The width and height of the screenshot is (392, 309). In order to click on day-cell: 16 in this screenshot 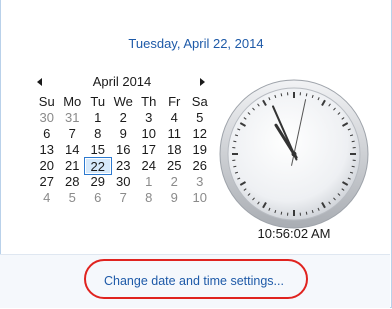, I will do `click(124, 150)`.